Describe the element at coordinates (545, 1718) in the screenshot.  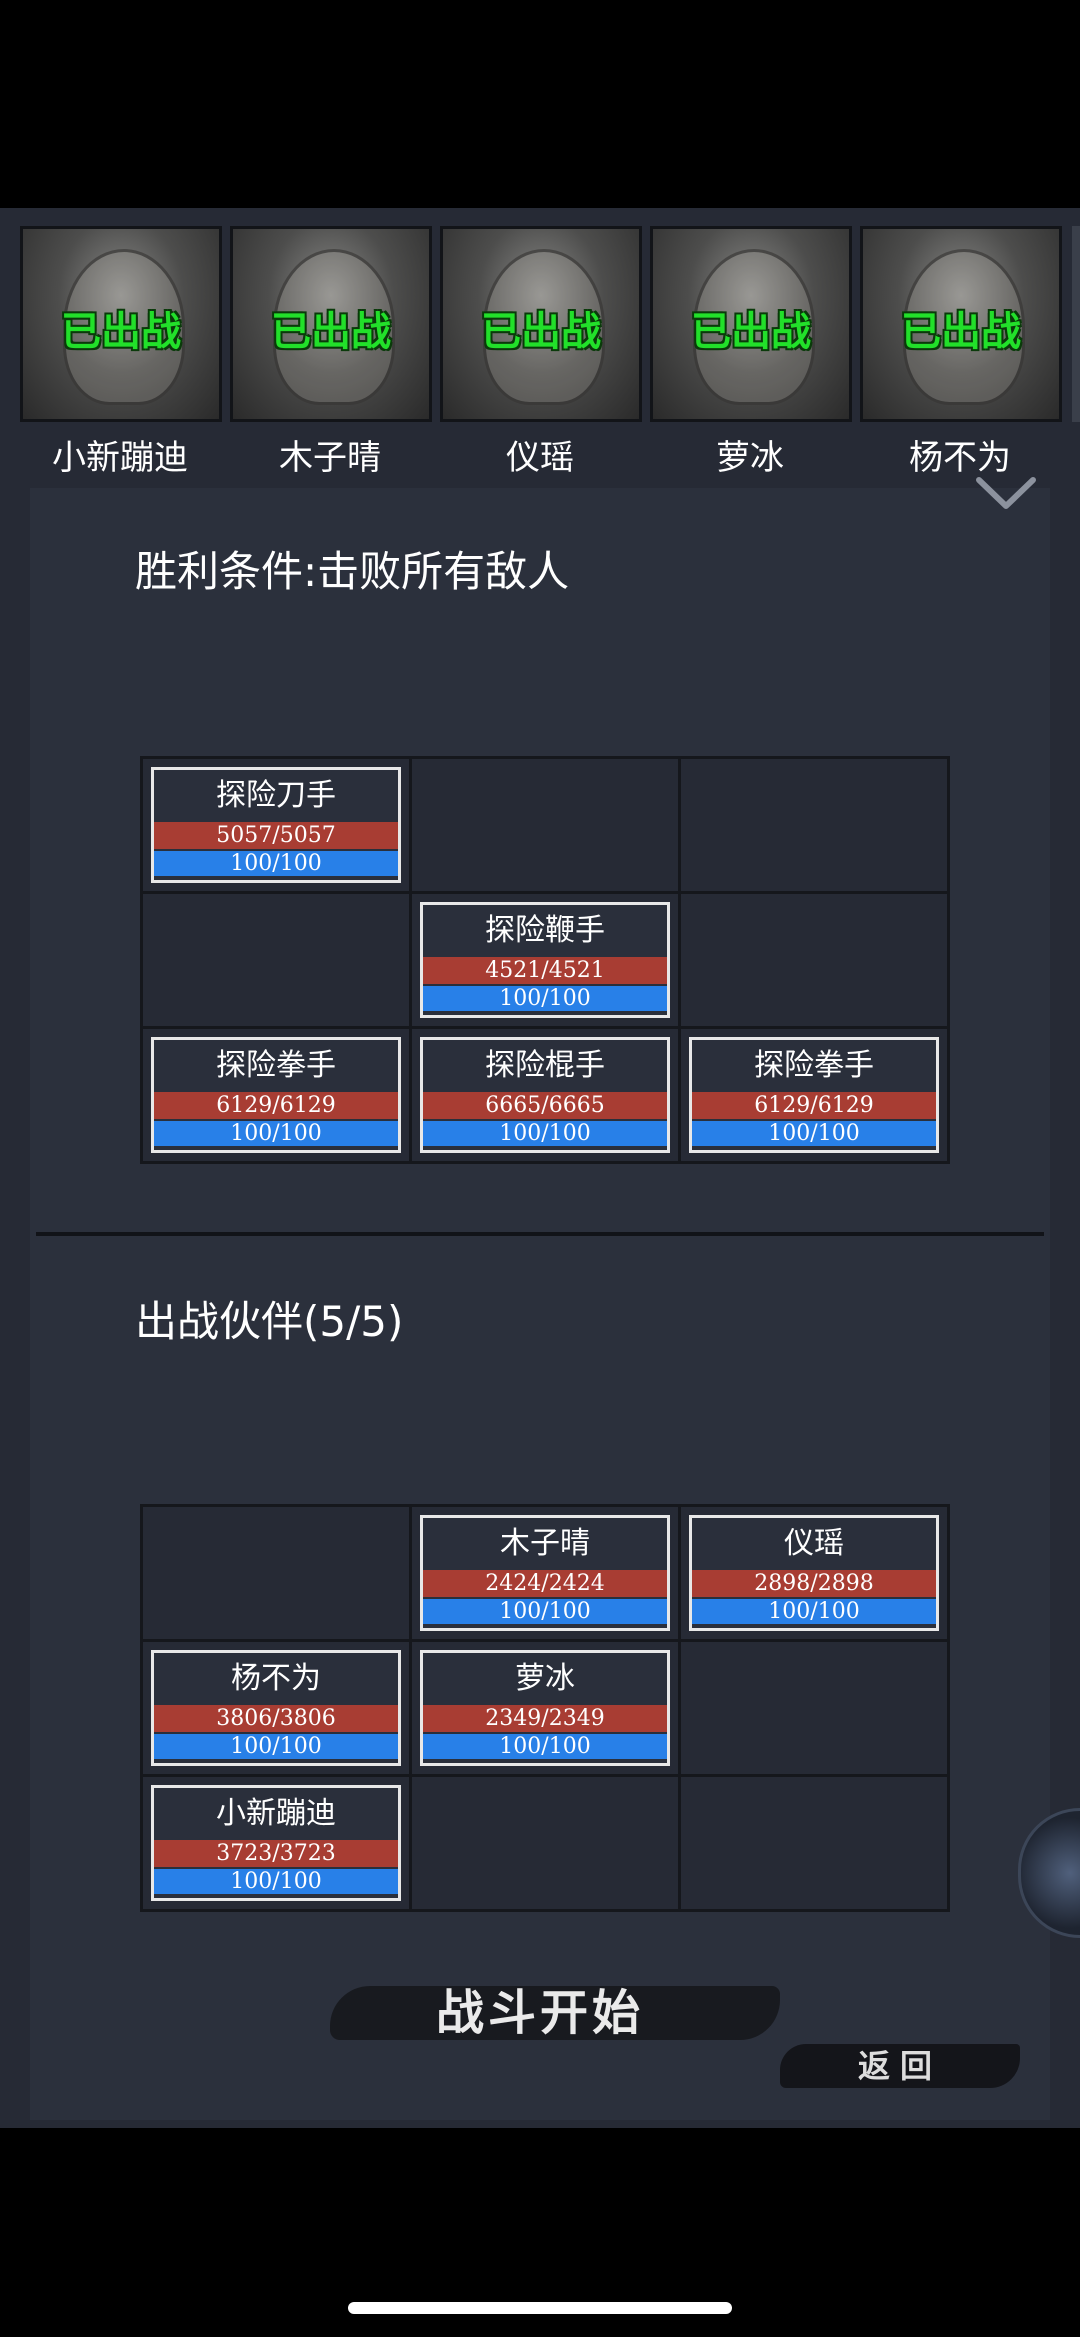
I see `hp-bar: 2349/2349` at that location.